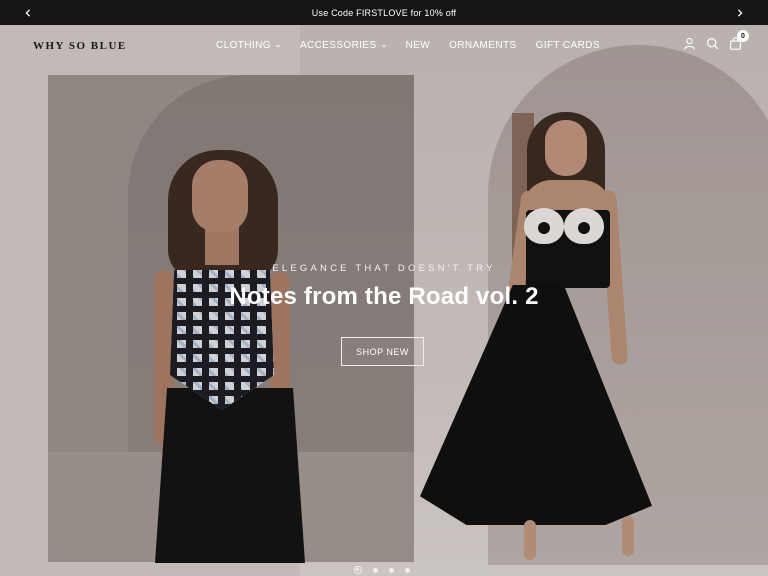  I want to click on nav-item-accessories: ACCESSORIES, so click(343, 45).